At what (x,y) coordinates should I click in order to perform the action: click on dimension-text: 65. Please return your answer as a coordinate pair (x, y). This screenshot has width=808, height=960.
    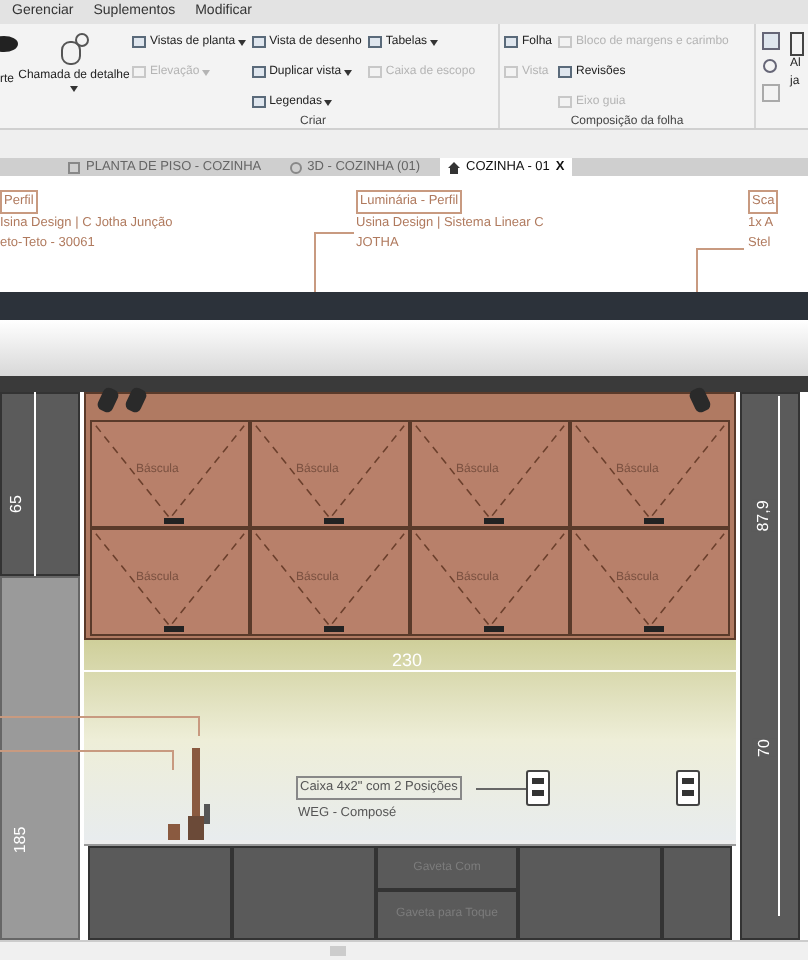
    Looking at the image, I should click on (15, 504).